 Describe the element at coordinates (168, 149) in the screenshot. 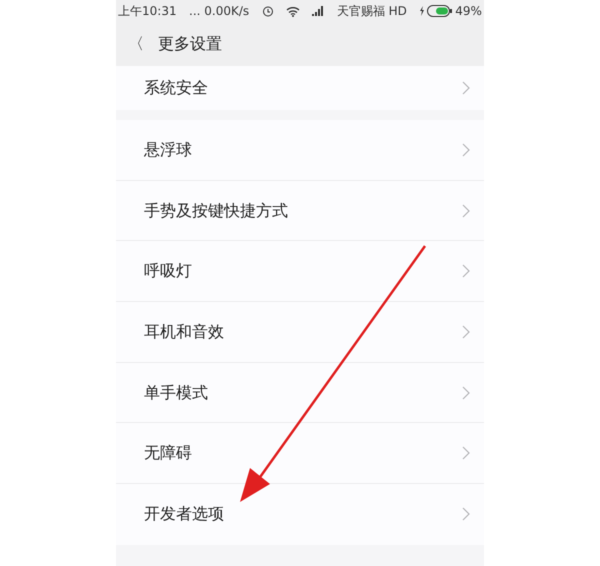

I see `row-label: 悬浮球` at that location.